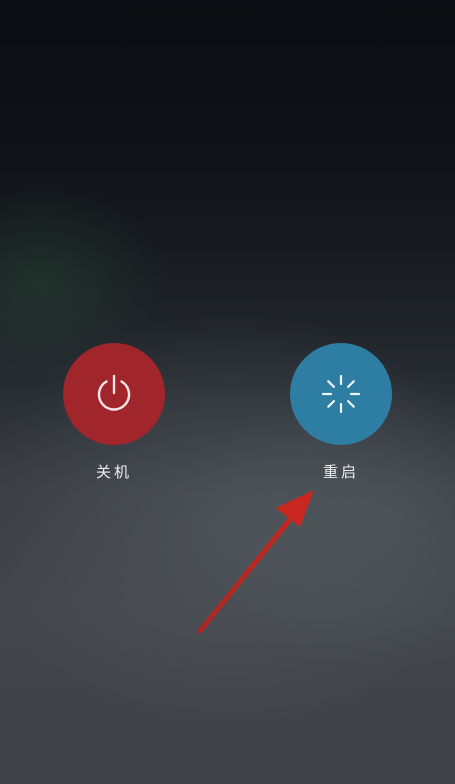  I want to click on power-icon, so click(114, 392).